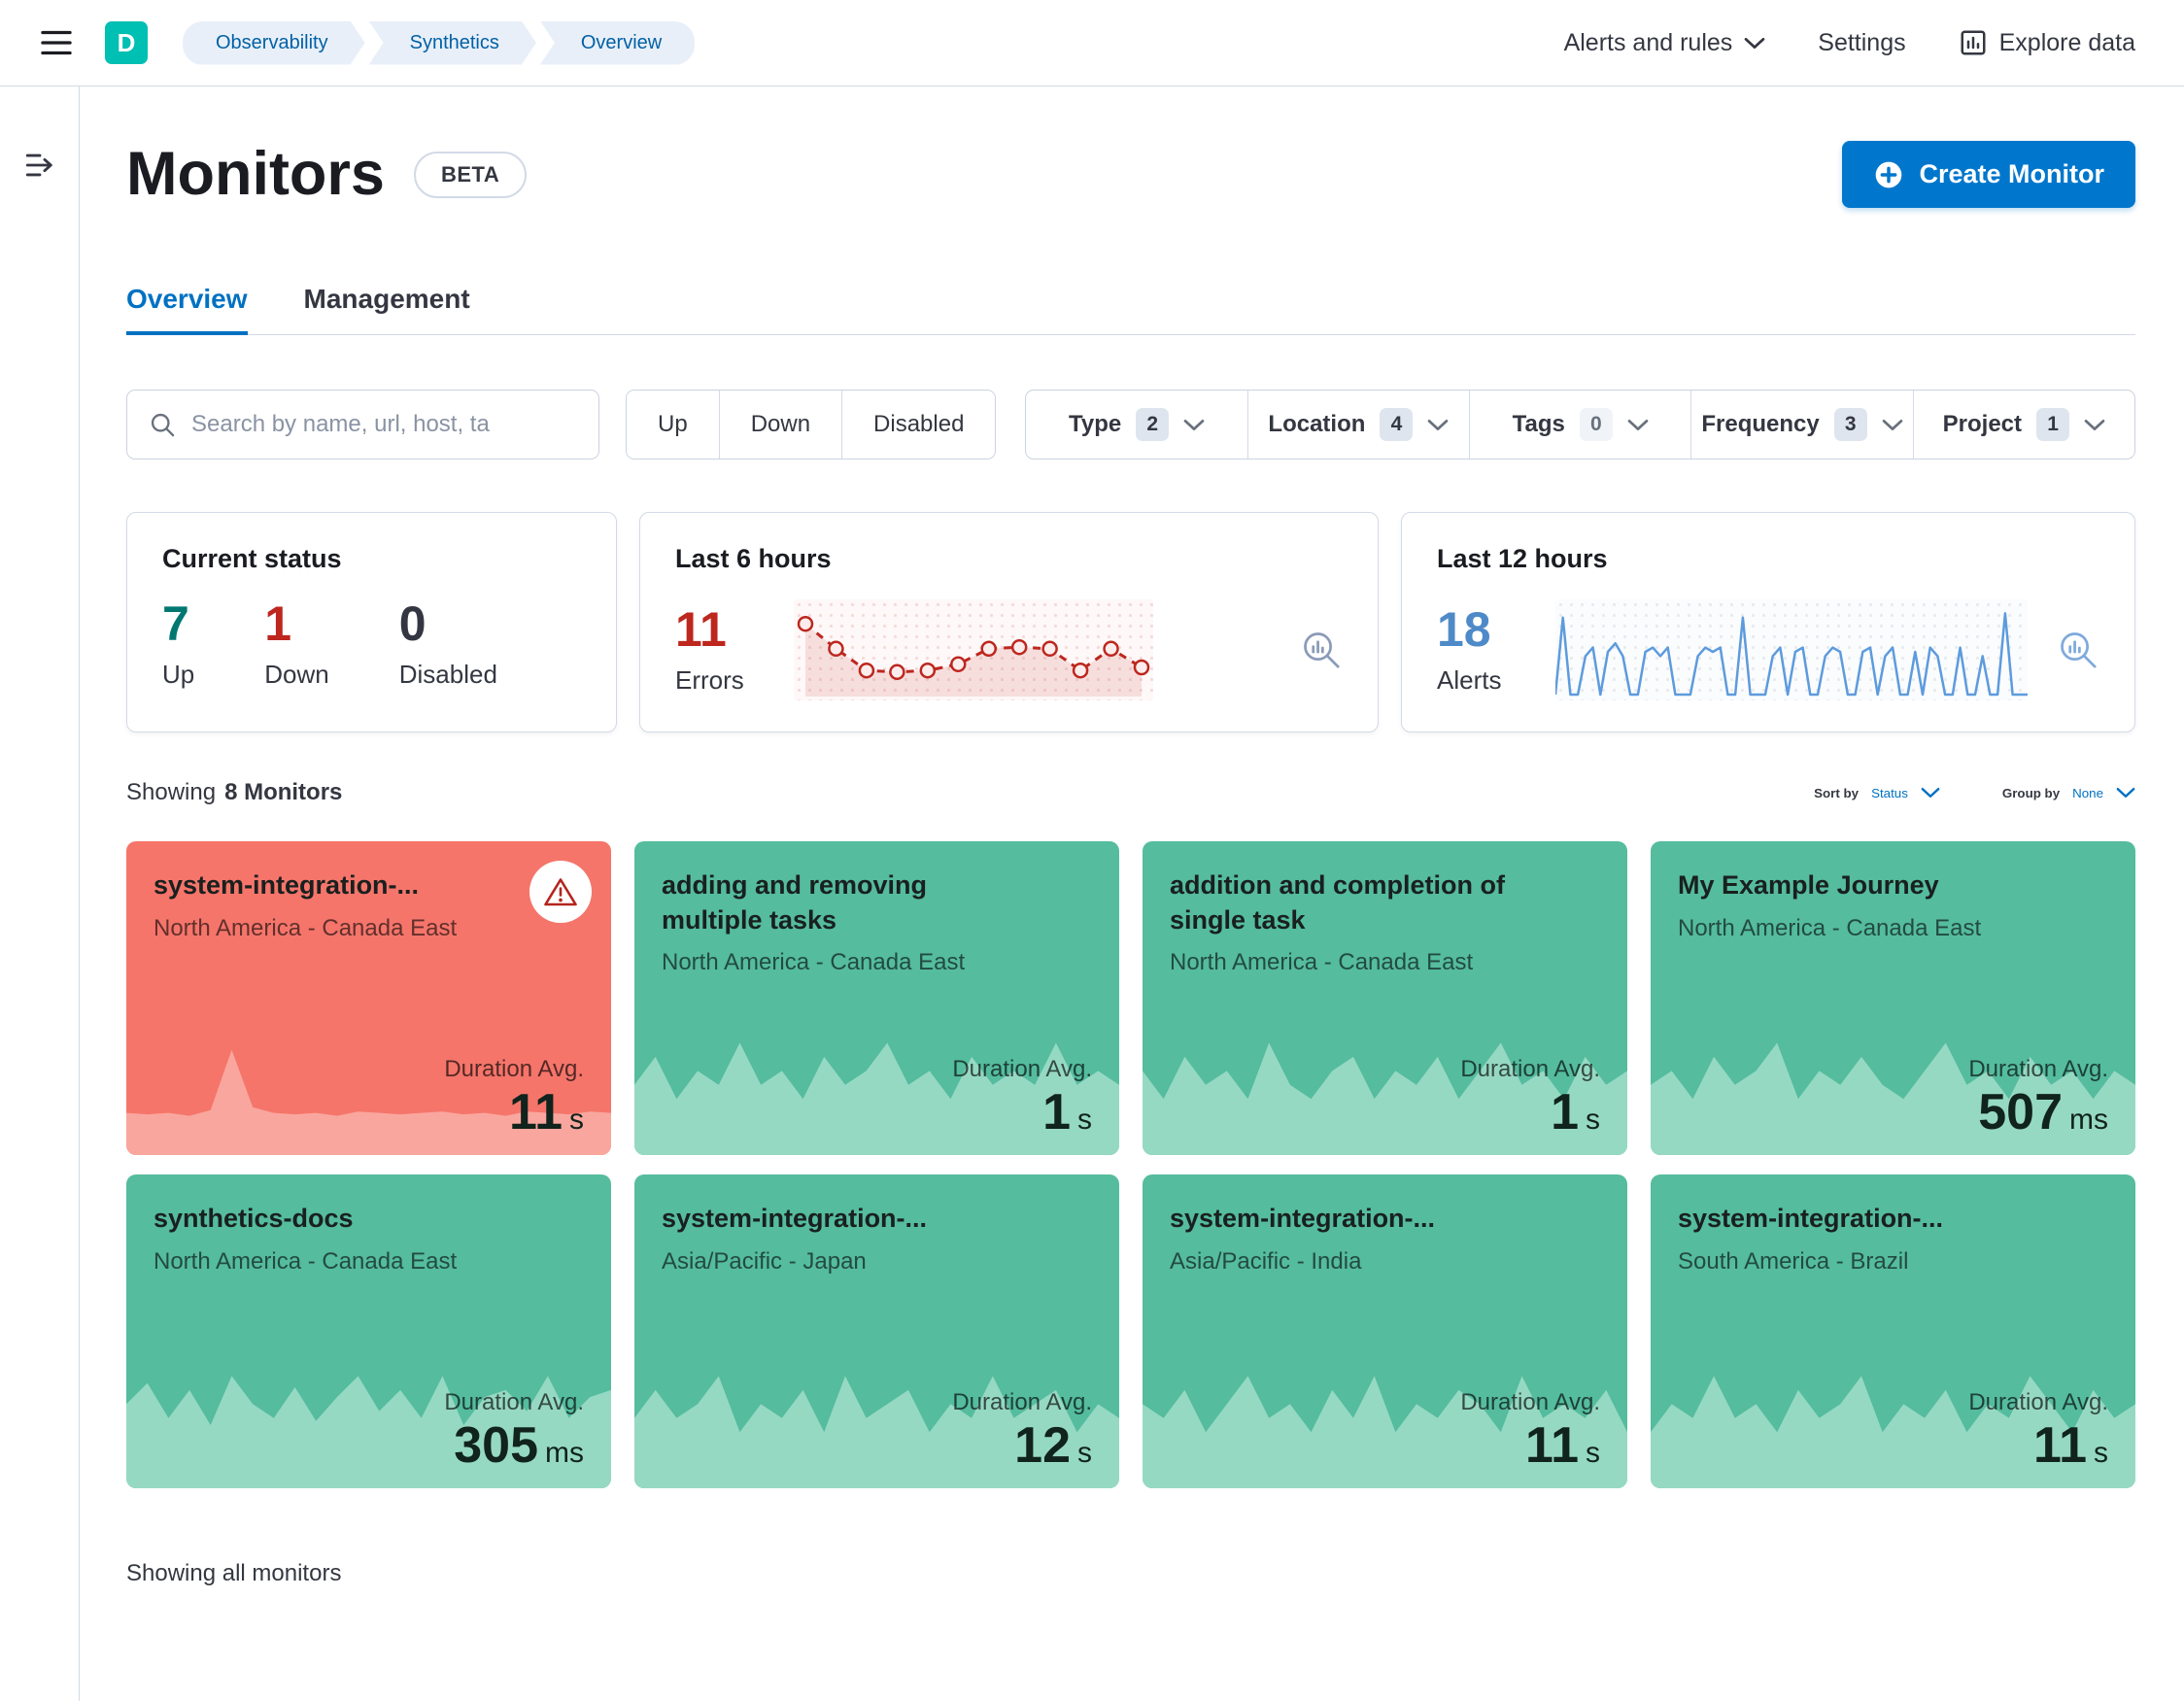 This screenshot has width=2184, height=1701. What do you see at coordinates (38, 165) in the screenshot?
I see `expand-menu-icon` at bounding box center [38, 165].